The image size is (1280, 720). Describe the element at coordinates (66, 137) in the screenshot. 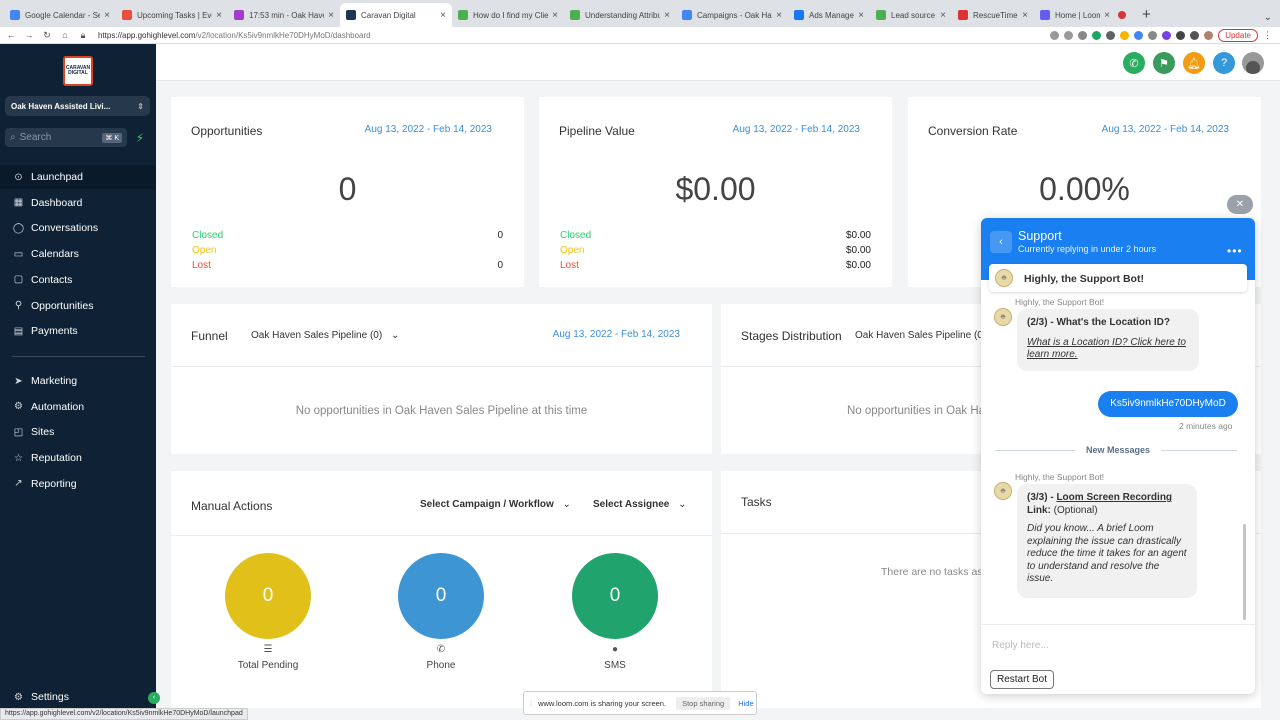

I see `search-field: ⌕ Search ⌘ K` at that location.